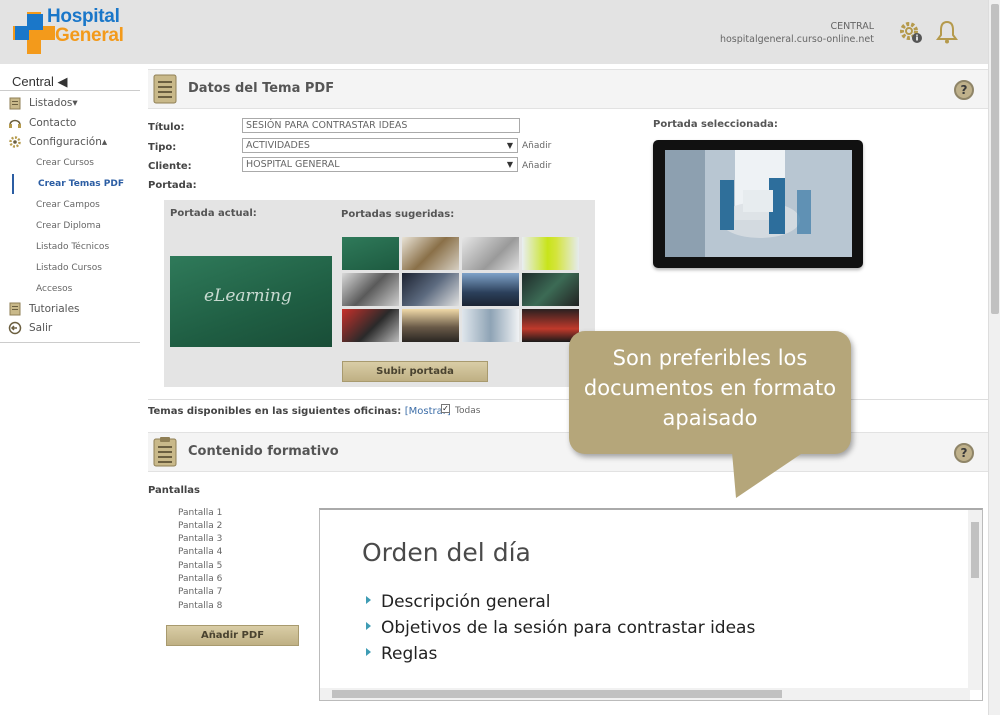 The width and height of the screenshot is (1000, 715). What do you see at coordinates (293, 164) in the screenshot?
I see `cliente-select-value: HOSPITAL GENERAL` at bounding box center [293, 164].